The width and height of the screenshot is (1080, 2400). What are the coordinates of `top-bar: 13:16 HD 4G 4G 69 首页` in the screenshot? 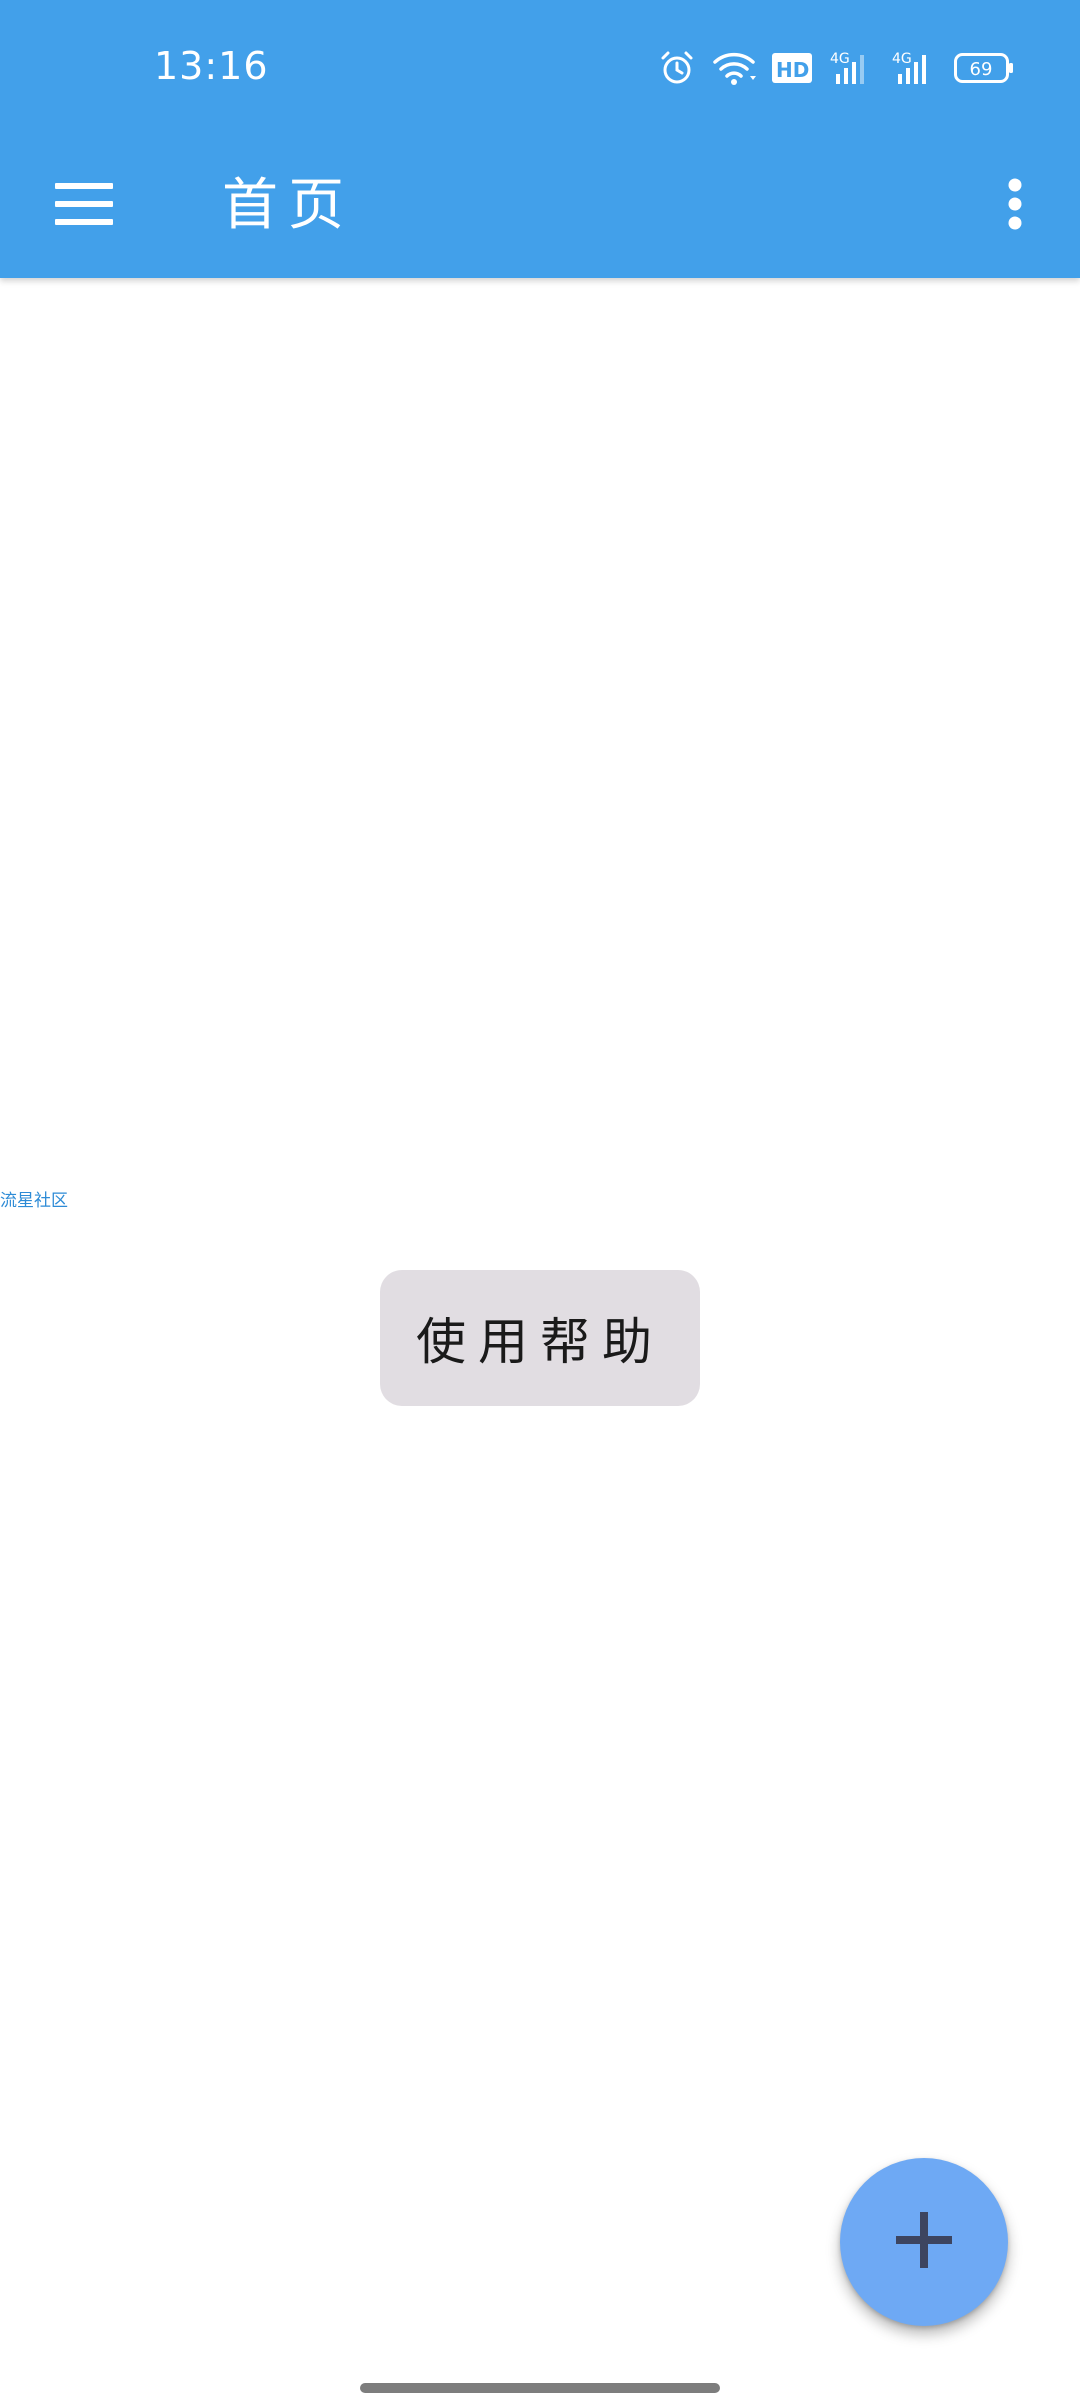 It's located at (540, 139).